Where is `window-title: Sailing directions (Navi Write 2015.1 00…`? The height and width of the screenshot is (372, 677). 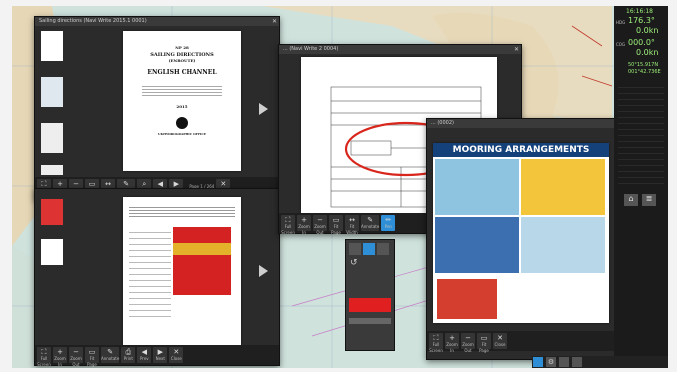
window-title: Sailing directions (Navi Write 2015.1 00… is located at coordinates (157, 21).